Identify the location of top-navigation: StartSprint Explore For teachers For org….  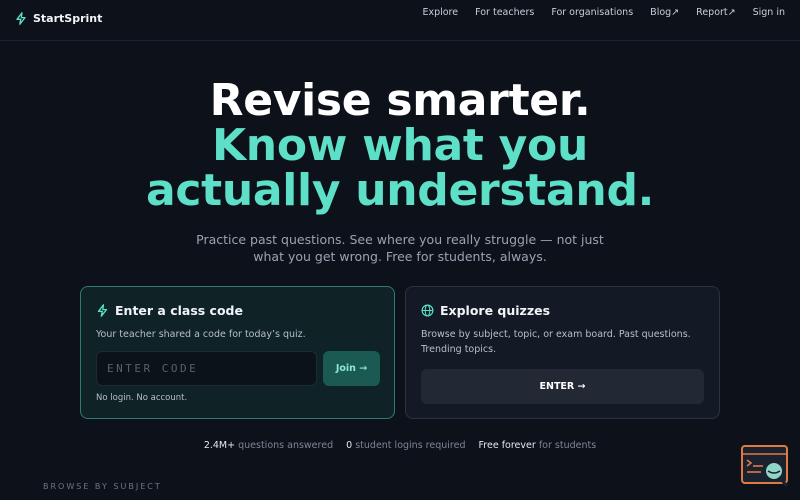
(400, 20).